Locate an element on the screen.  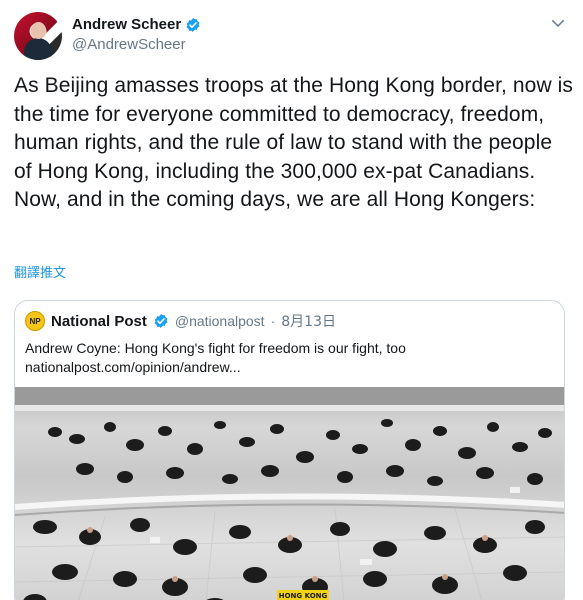
quoted-handle: @nationalpost is located at coordinates (219, 321).